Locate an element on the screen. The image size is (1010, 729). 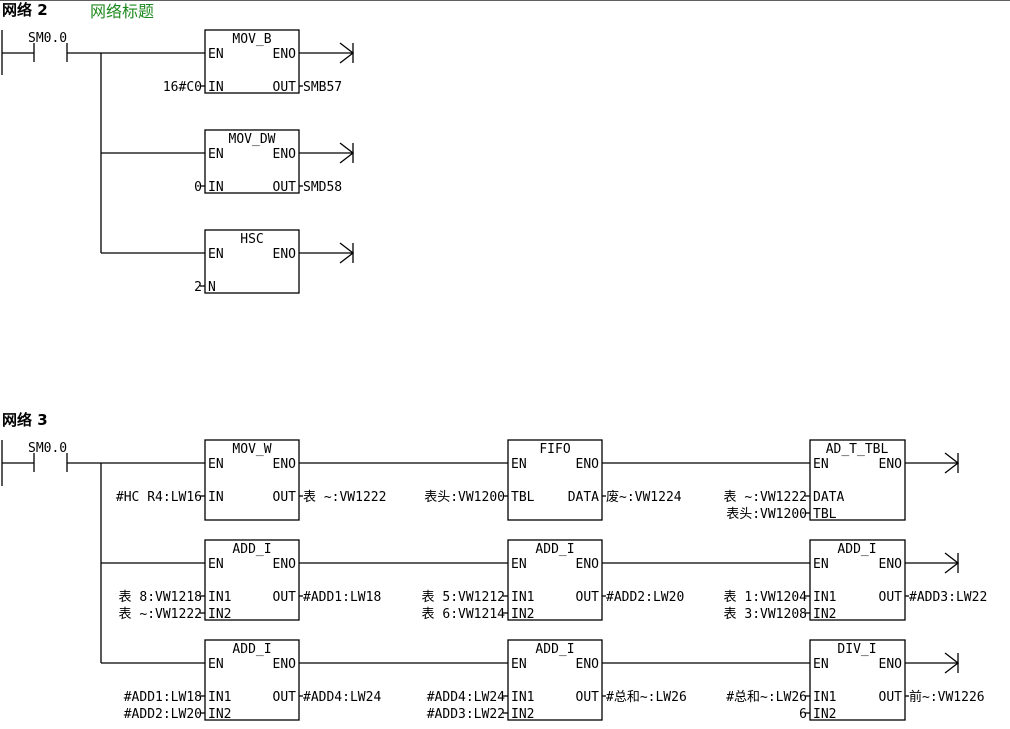
block-mov-b: MOV_B EN ENO 16#C0 IN OUT SMB57 is located at coordinates (228, 62).